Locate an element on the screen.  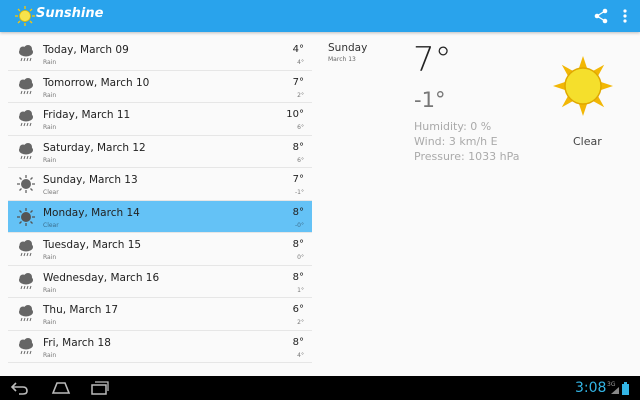
status-clock: 3:08 is located at coordinates (591, 388).